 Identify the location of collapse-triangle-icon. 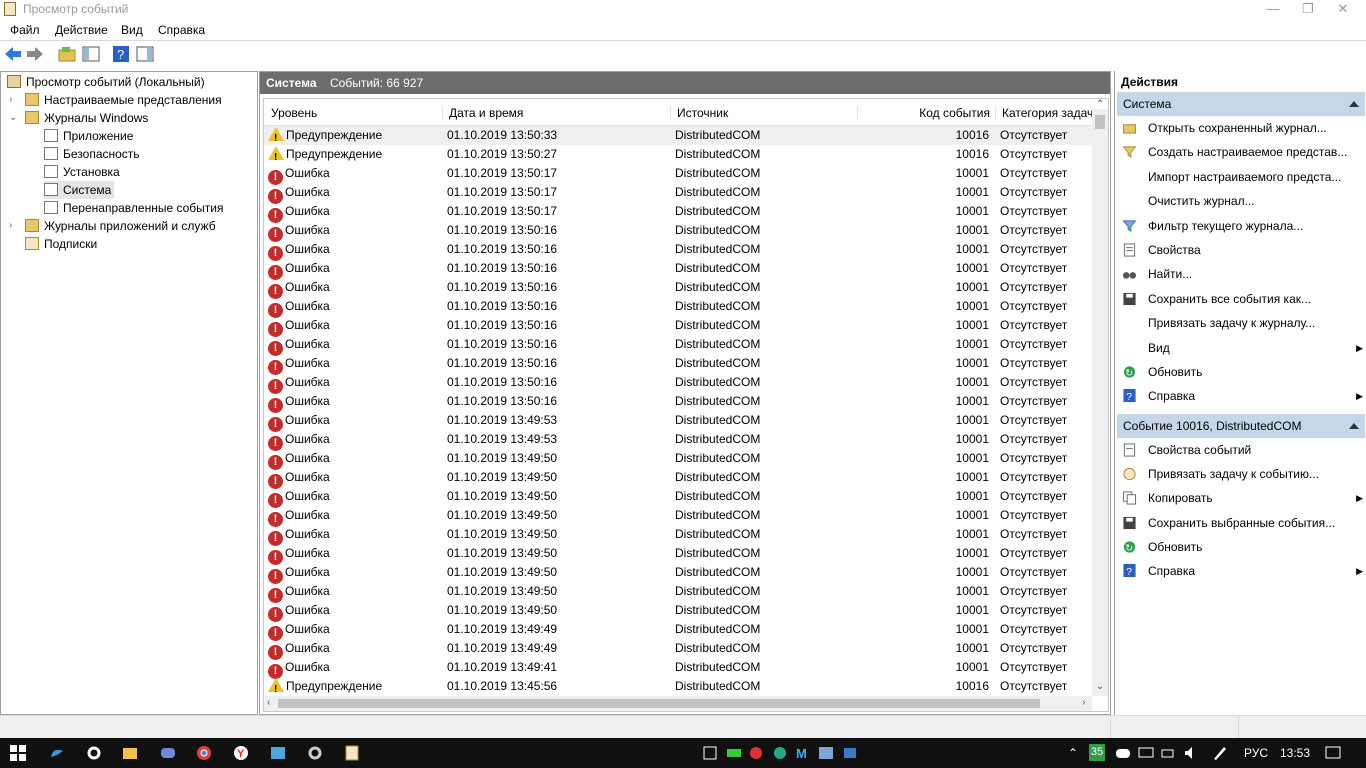
(1354, 426).